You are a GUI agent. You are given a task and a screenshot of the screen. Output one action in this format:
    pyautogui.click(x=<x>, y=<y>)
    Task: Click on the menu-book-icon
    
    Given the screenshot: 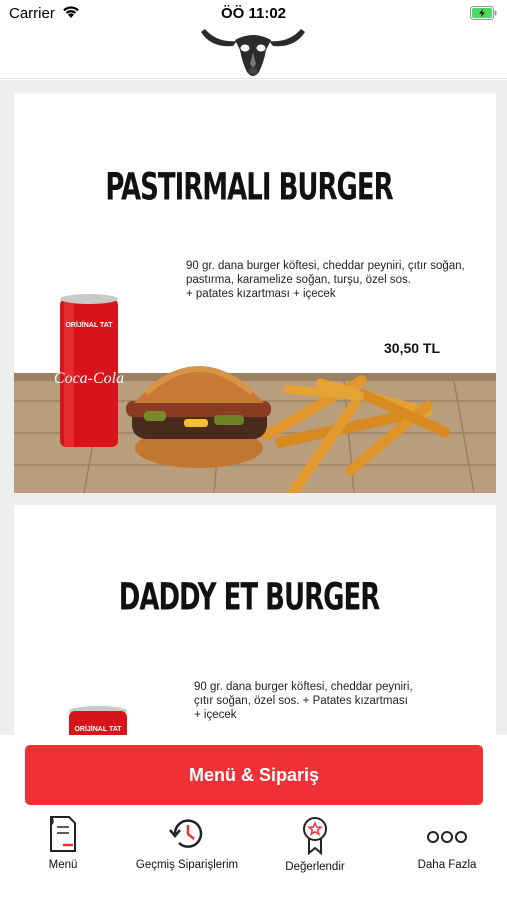 What is the action you would take?
    pyautogui.click(x=63, y=834)
    